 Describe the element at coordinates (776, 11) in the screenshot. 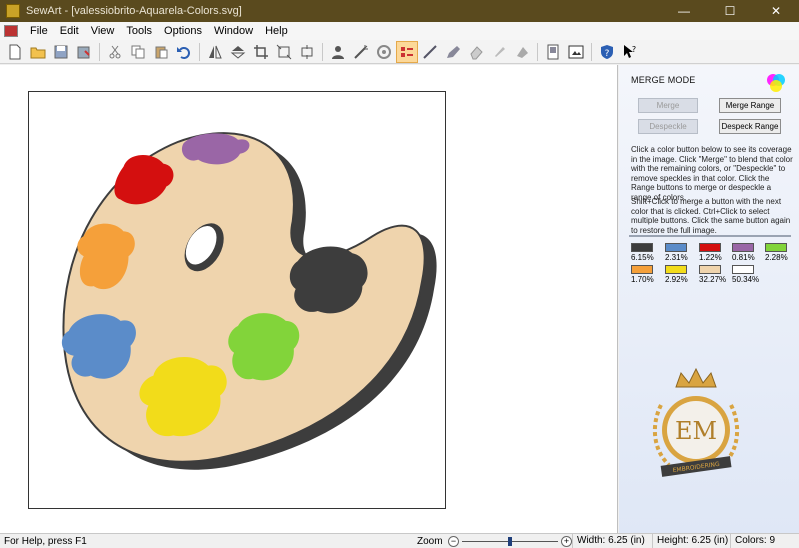

I see `close-button: ✕` at that location.